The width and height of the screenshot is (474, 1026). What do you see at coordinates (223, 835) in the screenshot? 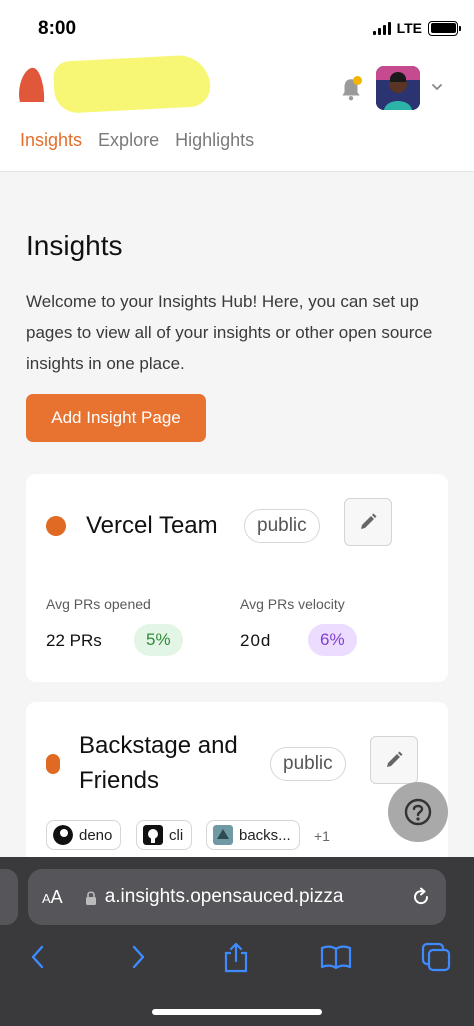
I see `backstage-icon` at bounding box center [223, 835].